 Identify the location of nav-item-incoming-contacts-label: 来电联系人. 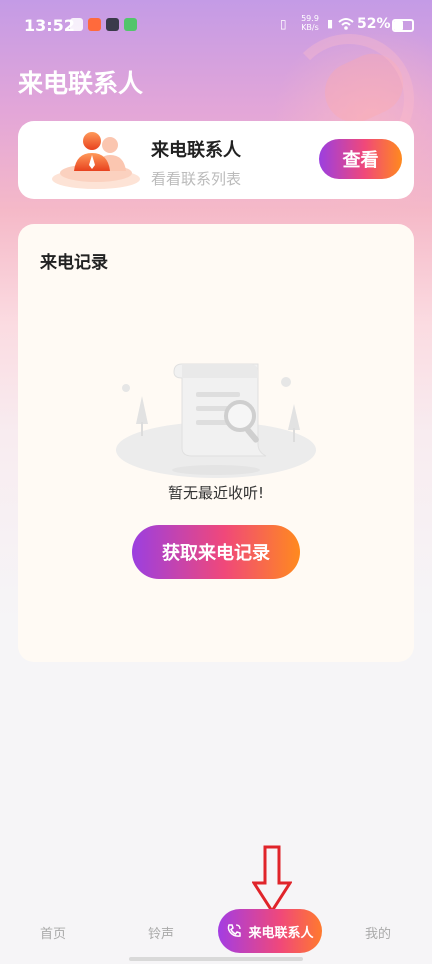
(281, 933).